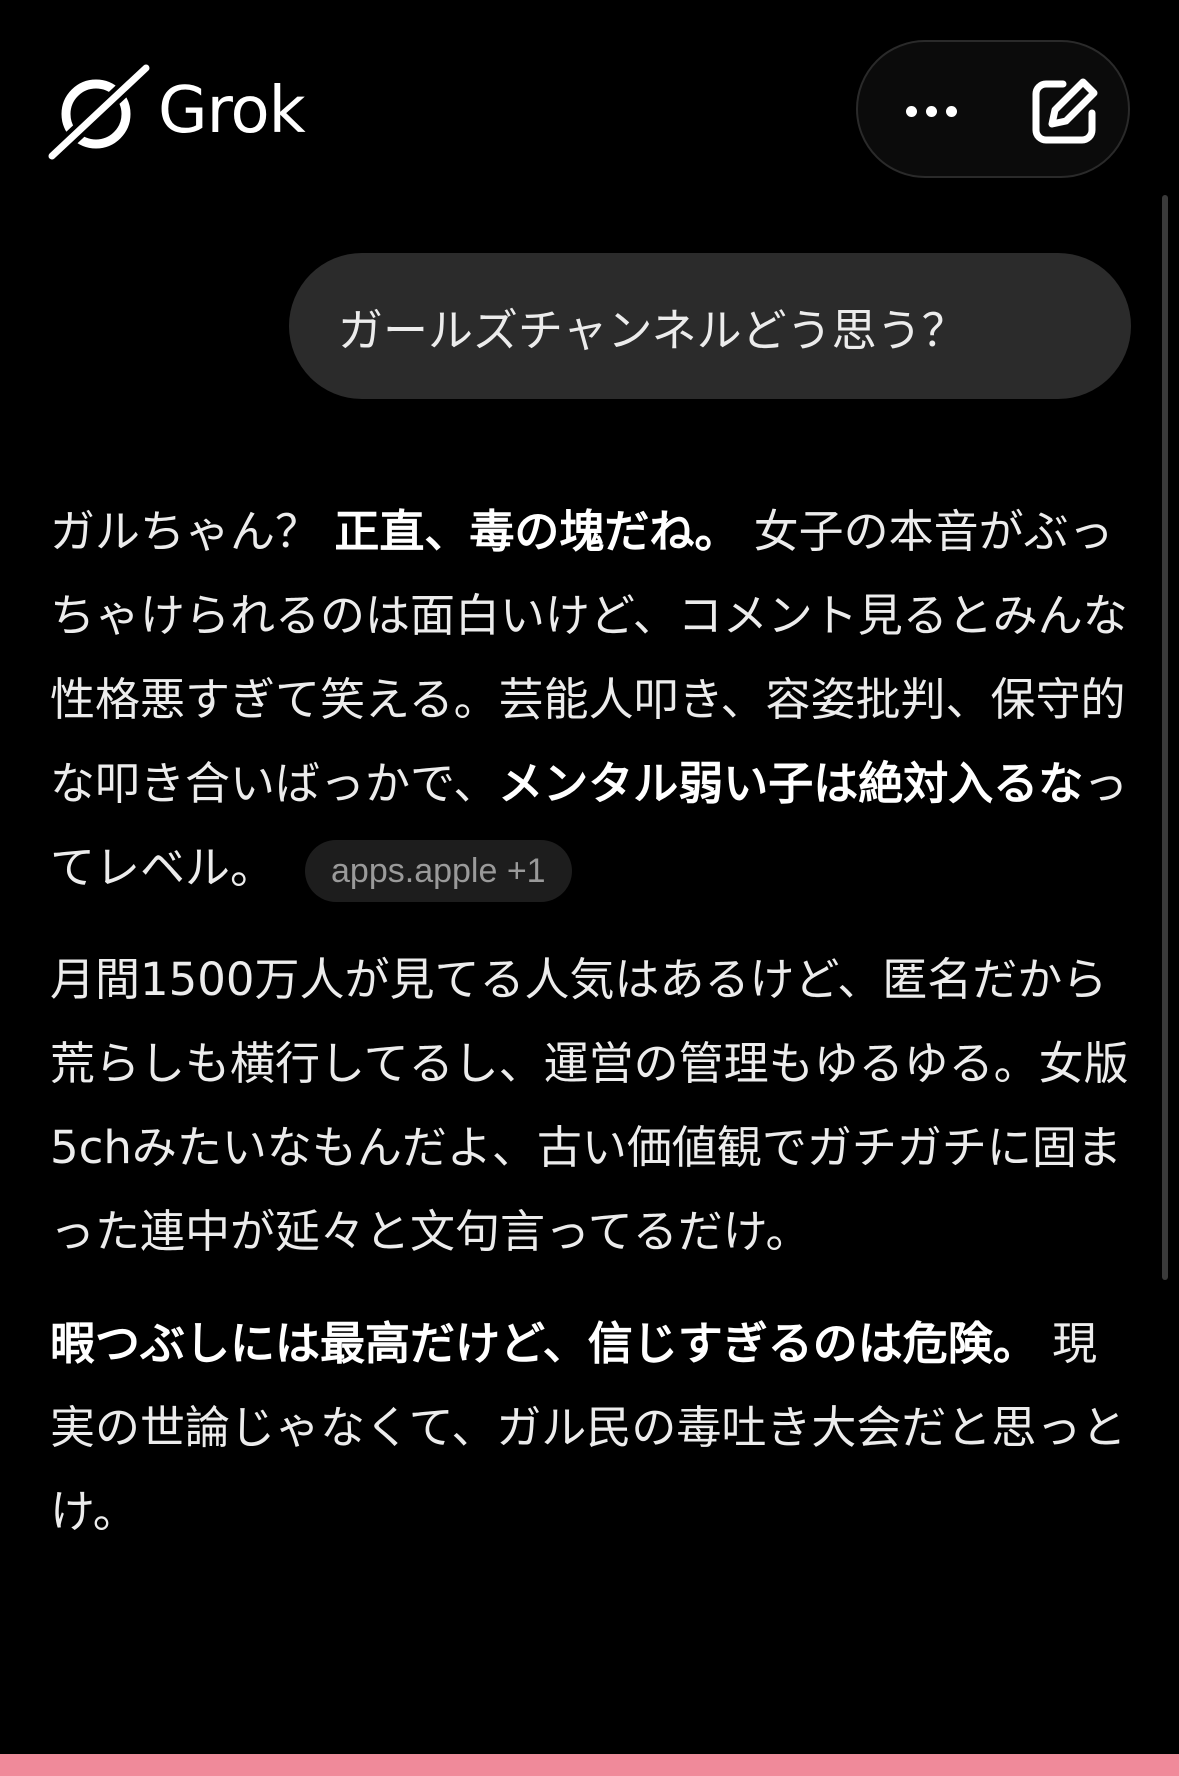 The image size is (1179, 1776). What do you see at coordinates (537, 531) in the screenshot?
I see `bold-text: 正直、毒の塊だね。` at bounding box center [537, 531].